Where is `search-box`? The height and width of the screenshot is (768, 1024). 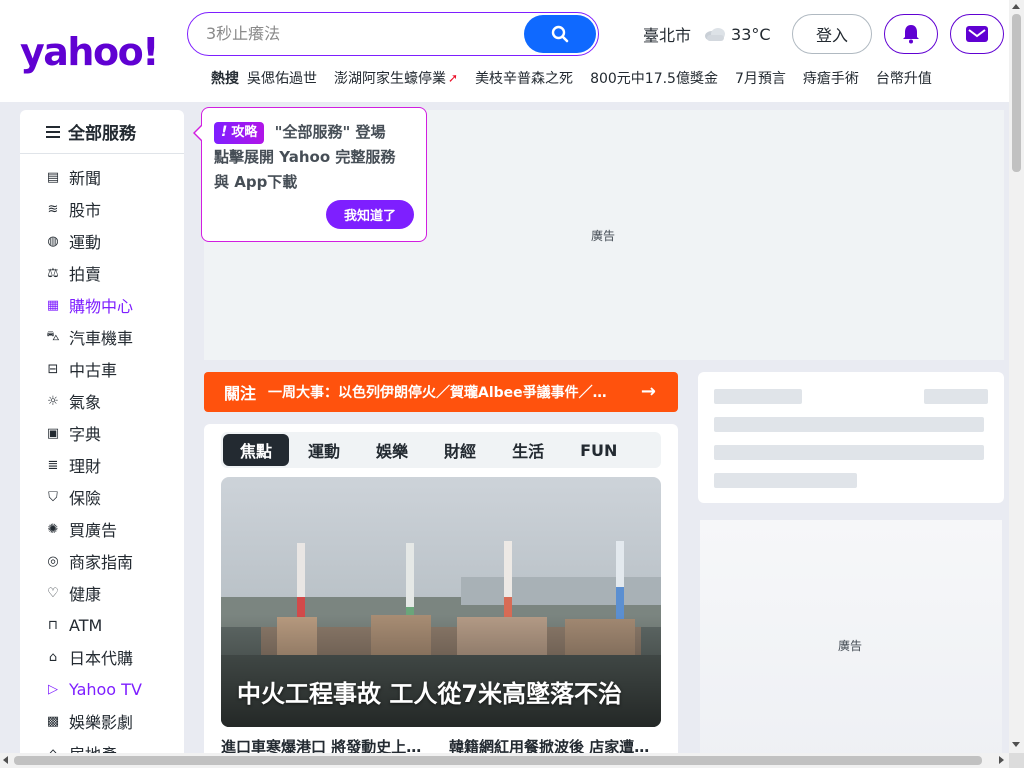 search-box is located at coordinates (393, 34).